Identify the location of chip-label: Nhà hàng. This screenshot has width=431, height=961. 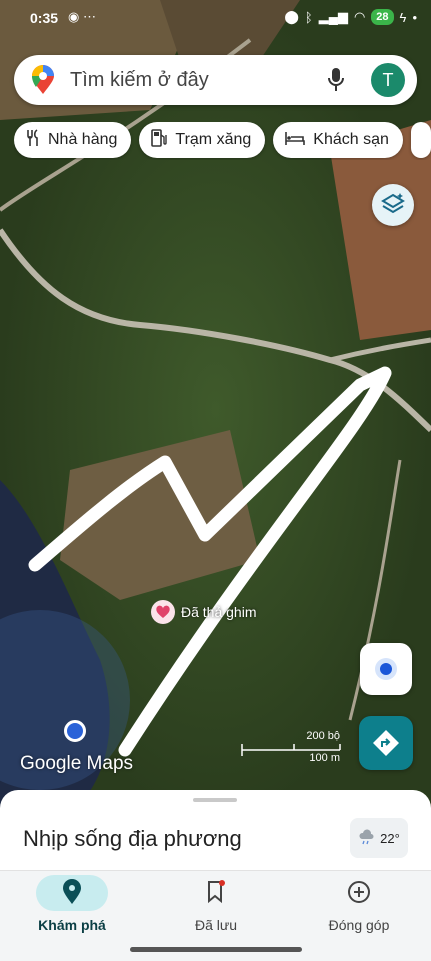
(83, 139).